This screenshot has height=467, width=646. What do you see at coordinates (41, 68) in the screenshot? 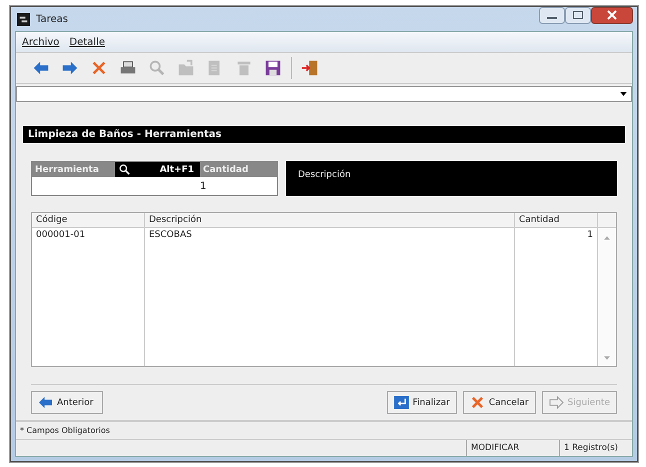
I see `back-icon` at bounding box center [41, 68].